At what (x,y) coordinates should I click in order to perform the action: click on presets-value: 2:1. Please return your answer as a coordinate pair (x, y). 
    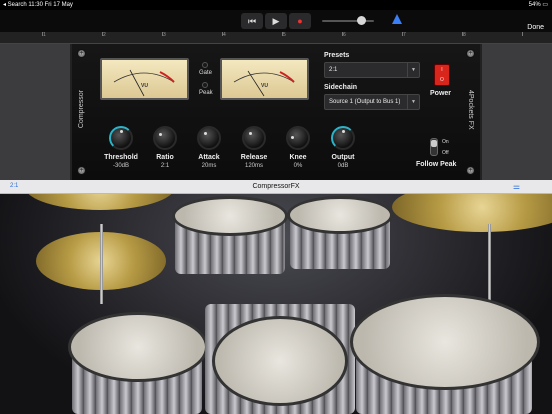
    Looking at the image, I should click on (333, 70).